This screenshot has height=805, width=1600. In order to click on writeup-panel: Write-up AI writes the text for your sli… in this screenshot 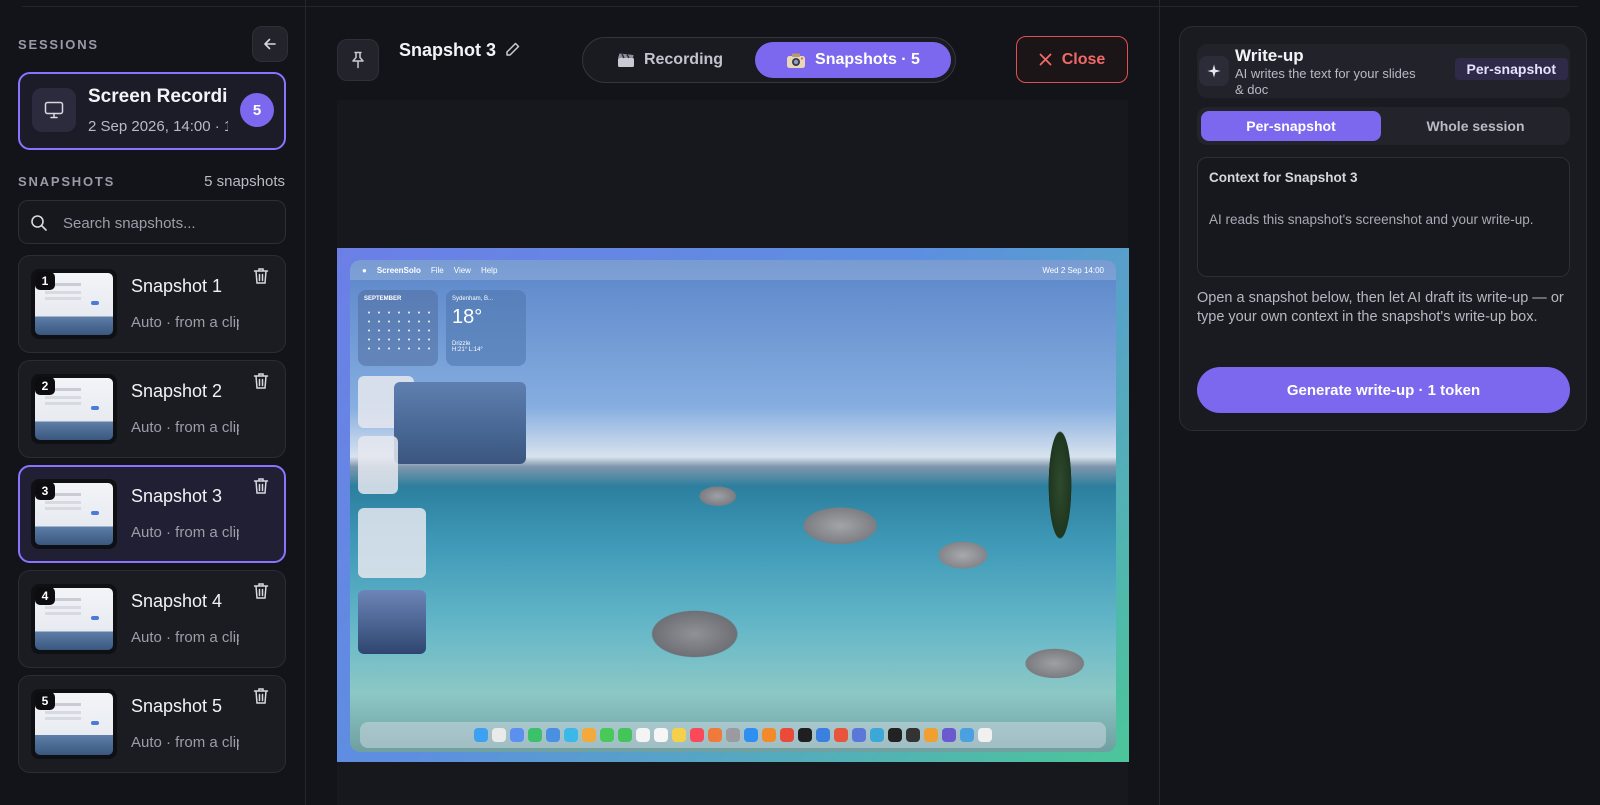, I will do `click(1383, 228)`.